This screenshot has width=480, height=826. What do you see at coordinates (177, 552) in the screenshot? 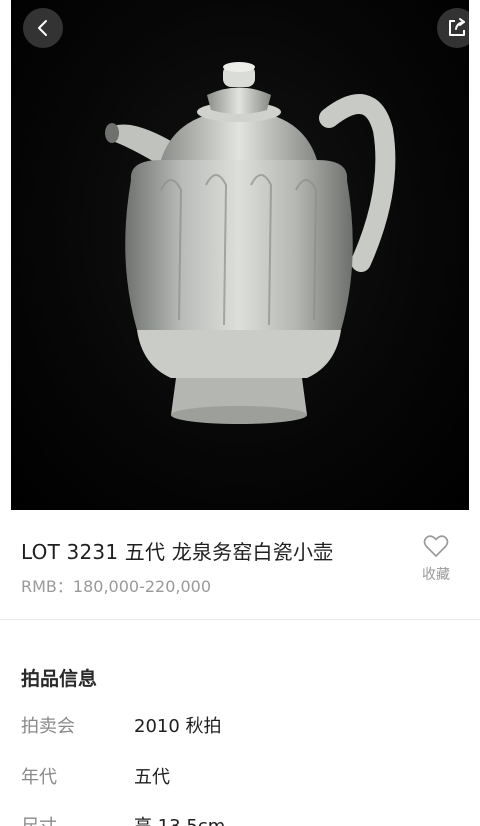
I see `lot-title: LOT 3231 五代 龙泉务窑白瓷小壶` at bounding box center [177, 552].